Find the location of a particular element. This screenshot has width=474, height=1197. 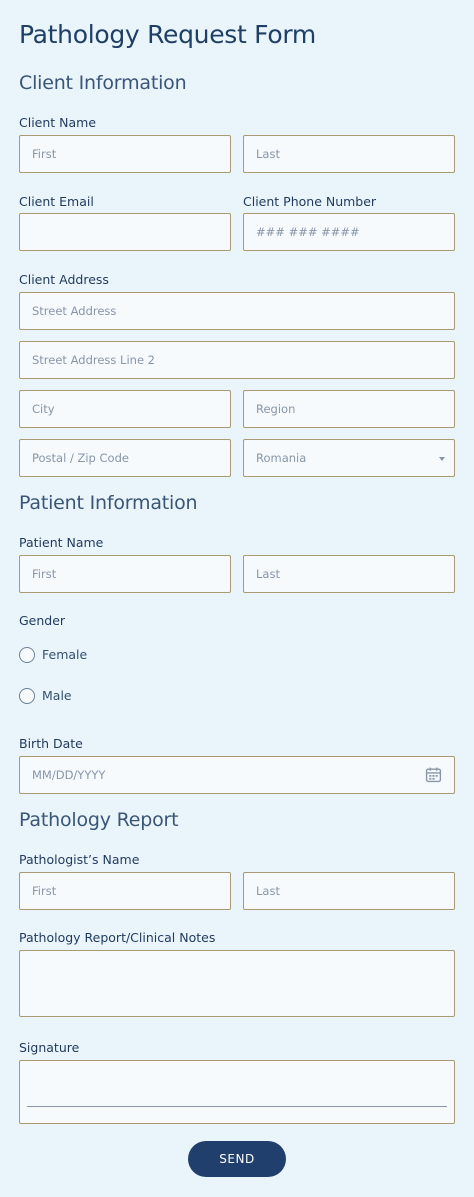

country-select: Romania is located at coordinates (349, 458).